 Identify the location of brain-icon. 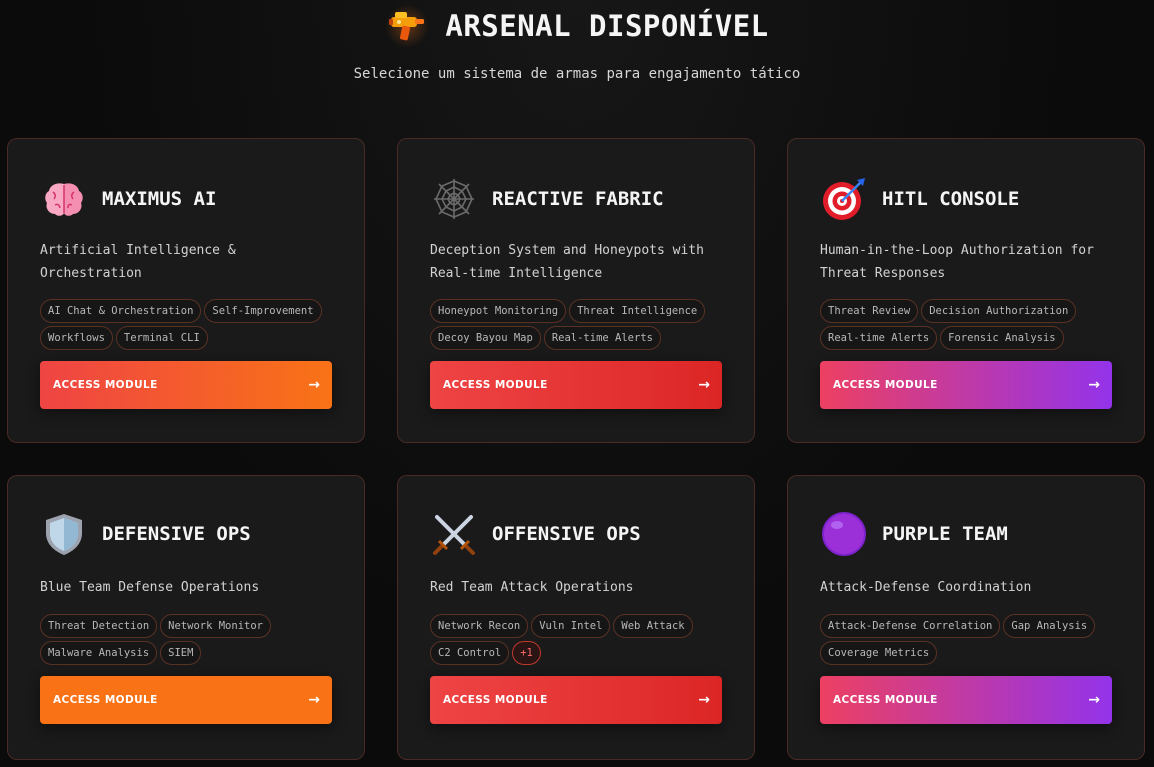
(64, 199).